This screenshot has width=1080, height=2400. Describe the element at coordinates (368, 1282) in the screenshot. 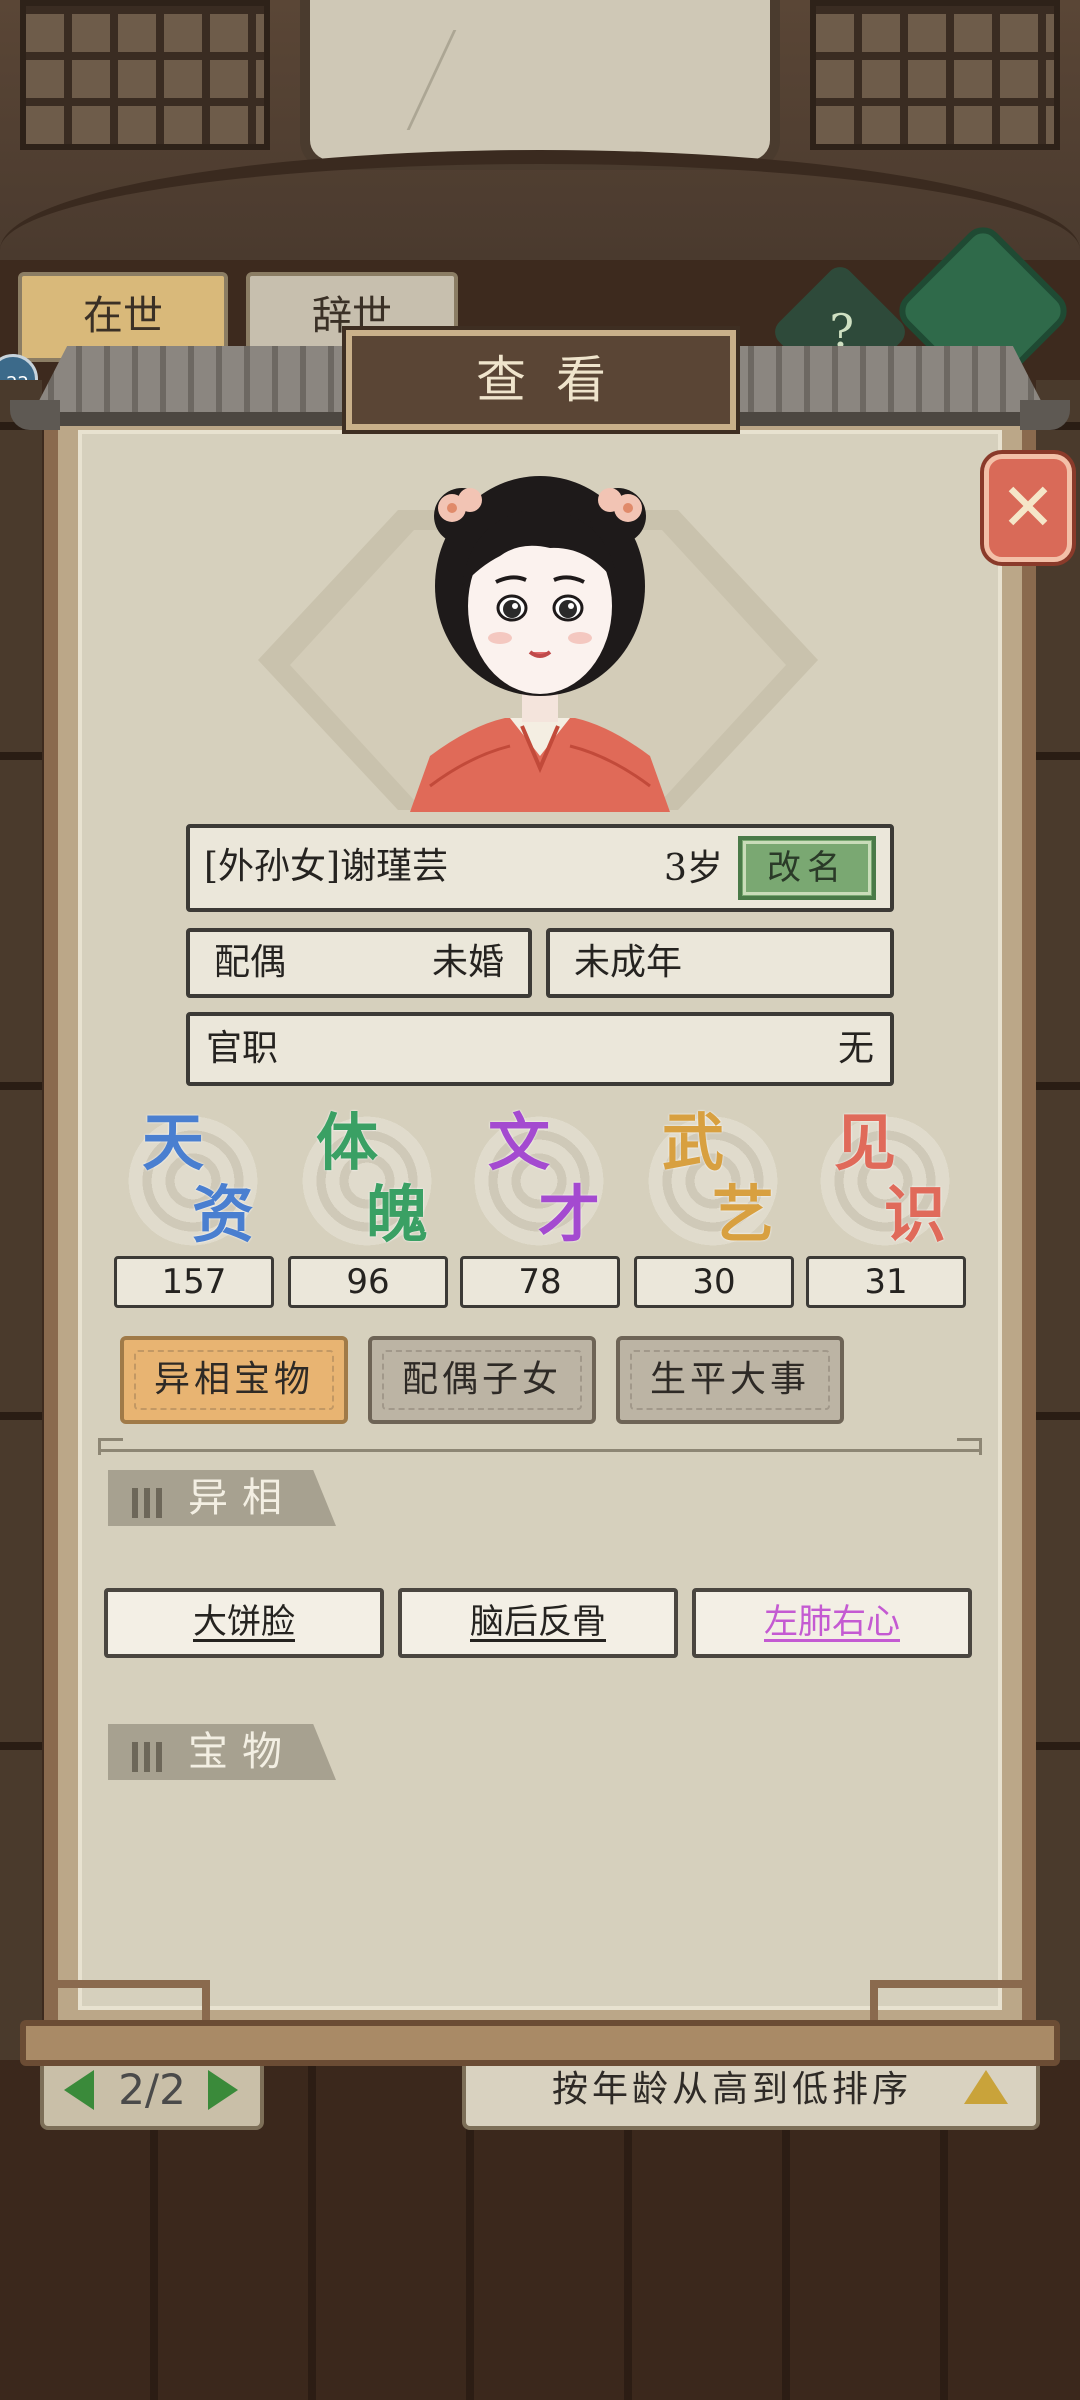

I see `stat-value-physique: 96` at that location.